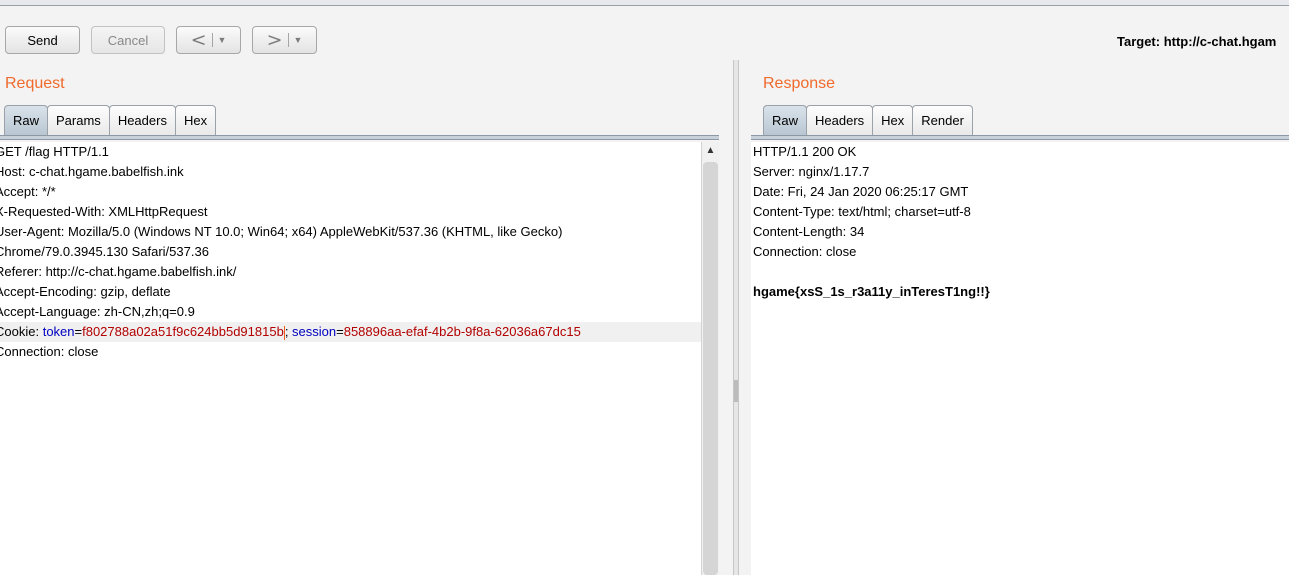  Describe the element at coordinates (811, 171) in the screenshot. I see `response-line: Server: nginx/1.17.7` at that location.